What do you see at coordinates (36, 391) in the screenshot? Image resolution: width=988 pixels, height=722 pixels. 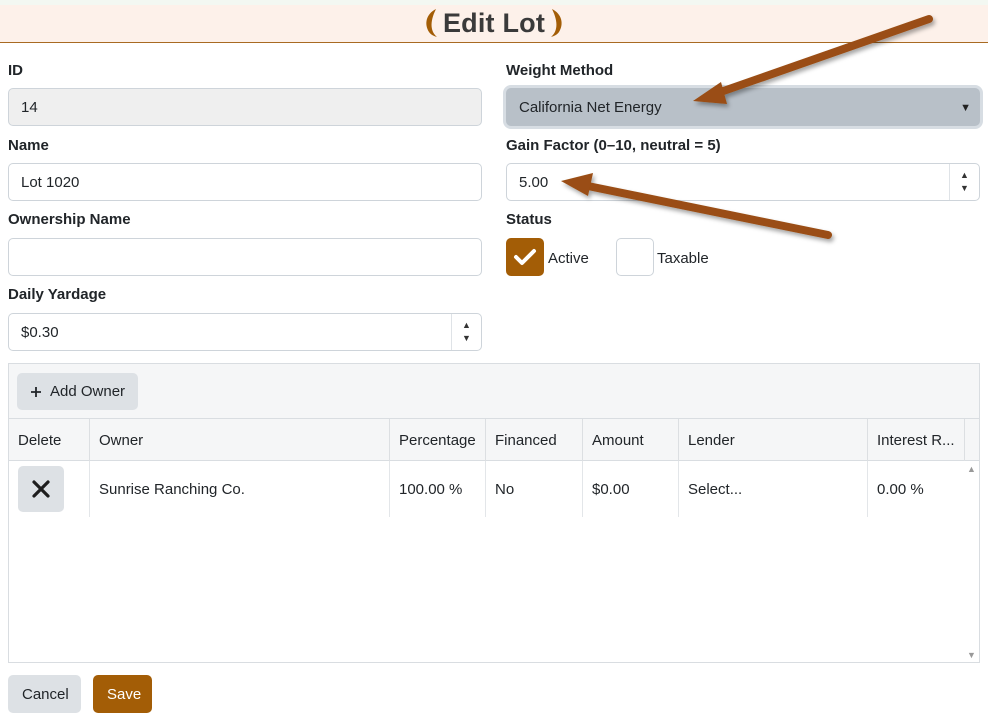 I see `plus-icon` at bounding box center [36, 391].